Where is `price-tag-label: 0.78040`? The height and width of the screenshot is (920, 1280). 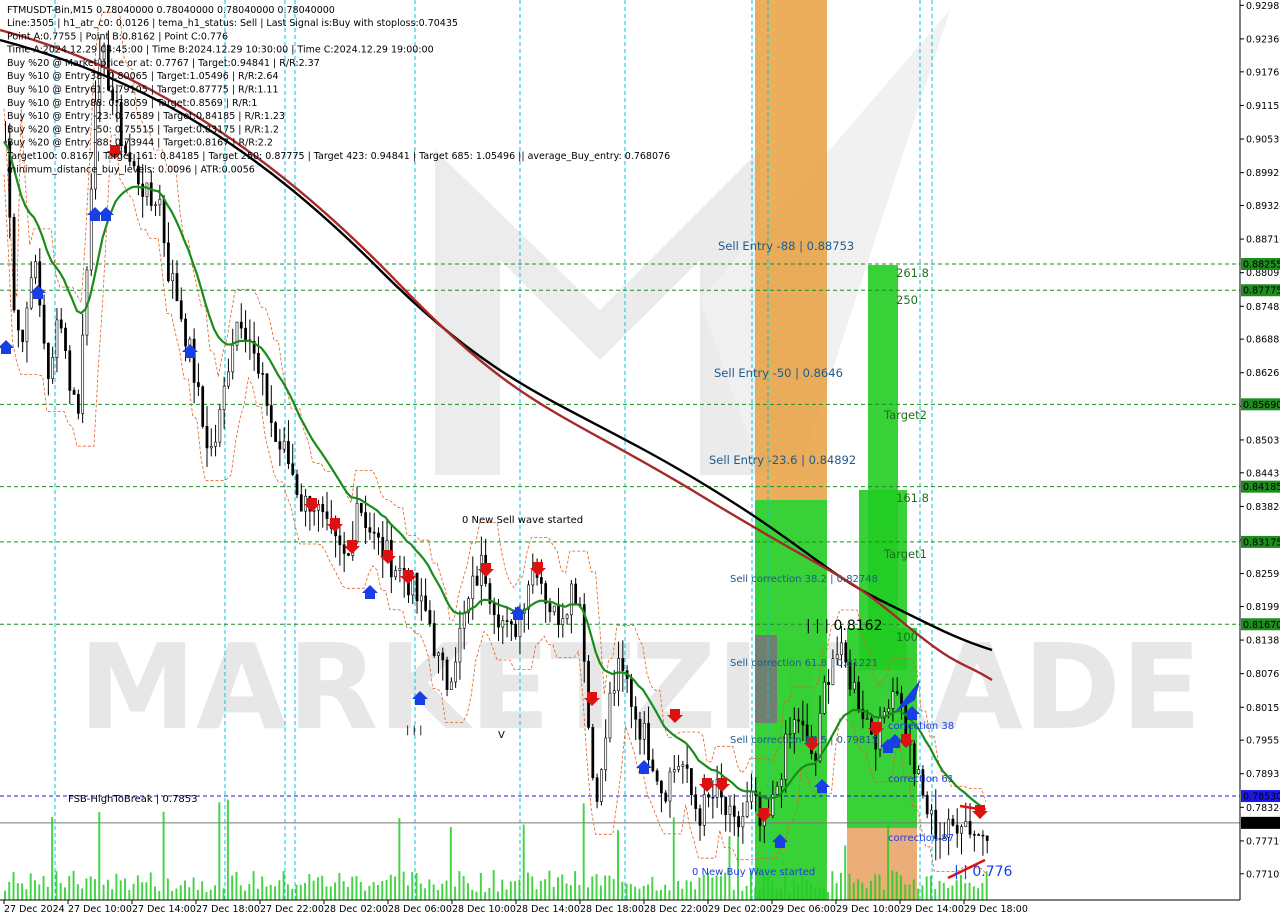
price-tag-label: 0.78040 is located at coordinates (1261, 823).